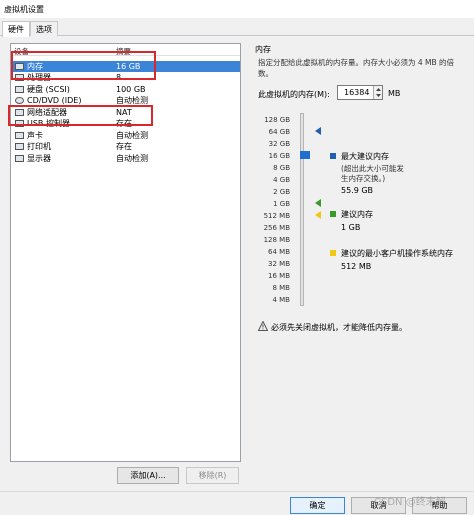 The height and width of the screenshot is (515, 474). I want to click on device-row-hard-disk: 硬盘 (SCSI) 100 GB, so click(125, 89).